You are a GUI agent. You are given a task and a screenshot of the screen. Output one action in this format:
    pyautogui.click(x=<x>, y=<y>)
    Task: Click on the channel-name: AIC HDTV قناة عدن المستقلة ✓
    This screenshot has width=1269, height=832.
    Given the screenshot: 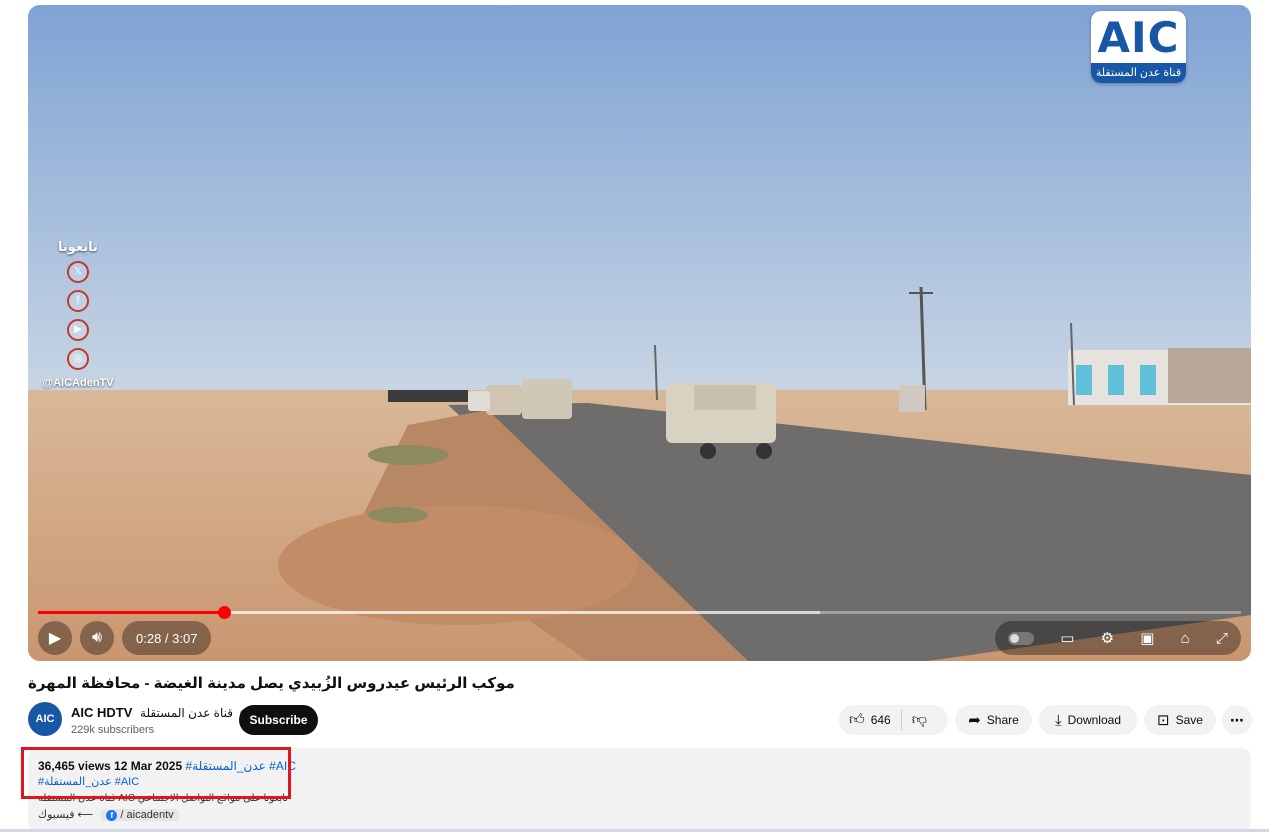 What is the action you would take?
    pyautogui.click(x=160, y=712)
    